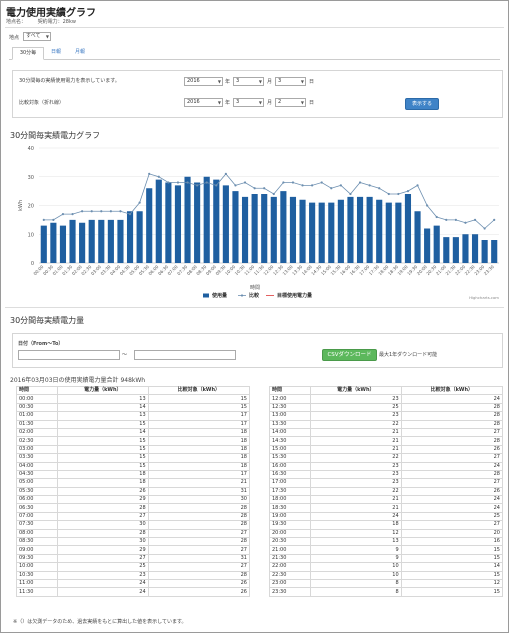 The image size is (509, 633). What do you see at coordinates (37, 390) in the screenshot?
I see `col-time-header: 時間` at bounding box center [37, 390].